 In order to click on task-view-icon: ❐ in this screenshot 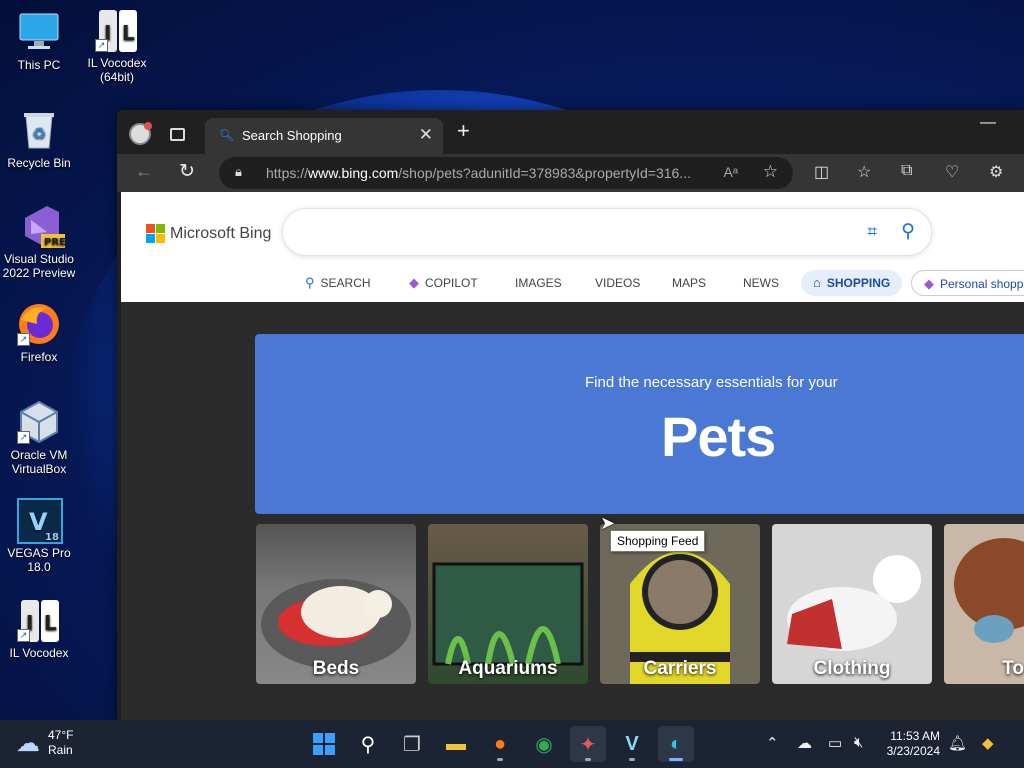, I will do `click(412, 744)`.